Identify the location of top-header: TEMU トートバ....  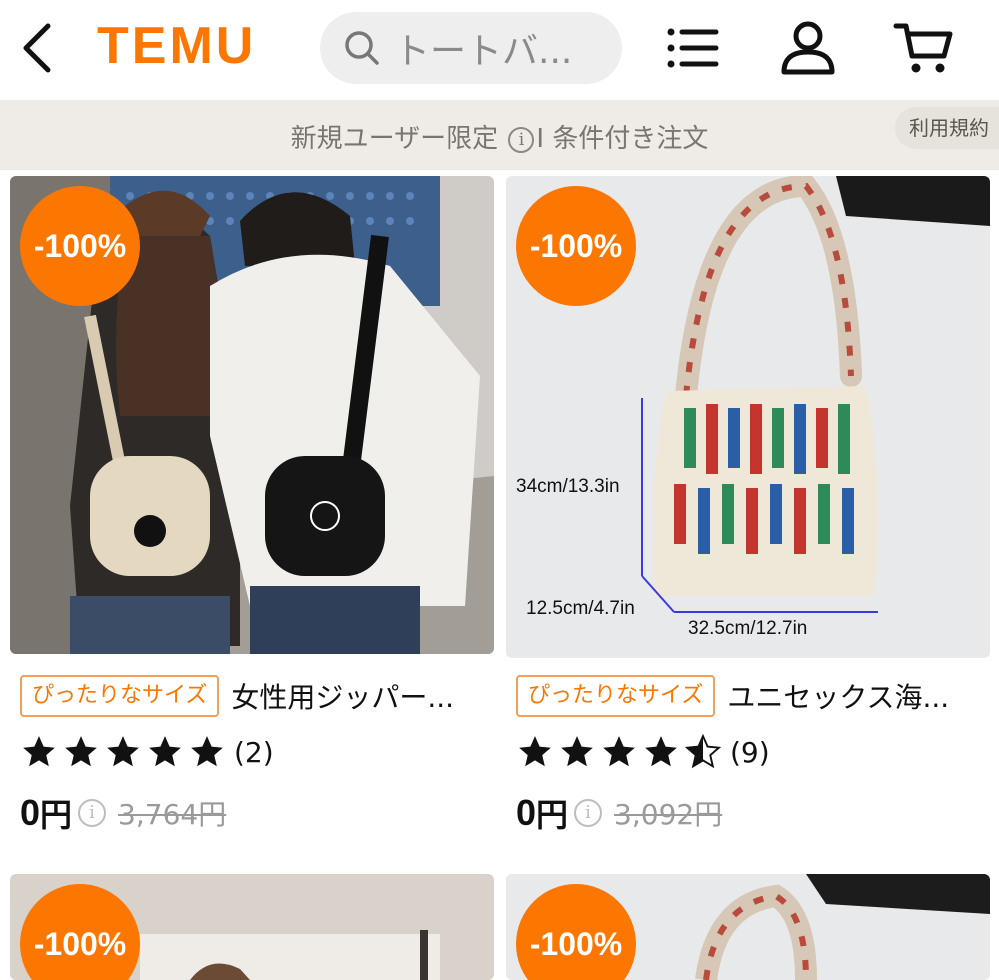
(499, 50).